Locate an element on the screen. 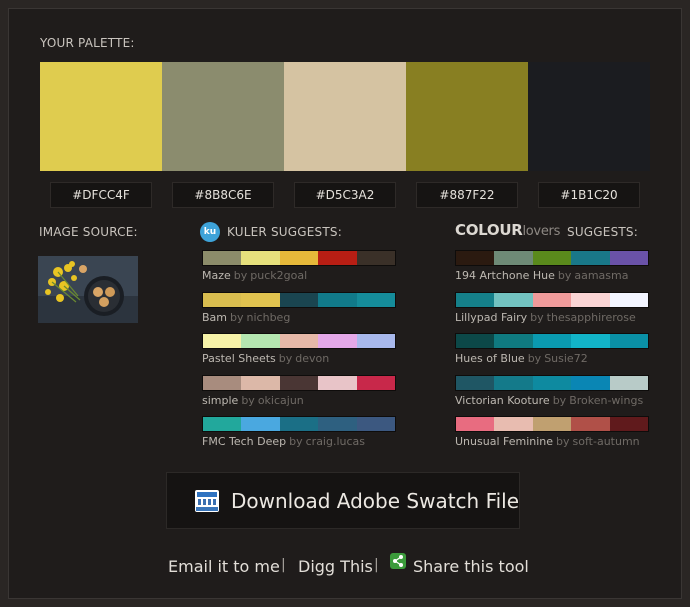 This screenshot has width=690, height=607. download-label: Download Adobe Swatch File is located at coordinates (375, 501).